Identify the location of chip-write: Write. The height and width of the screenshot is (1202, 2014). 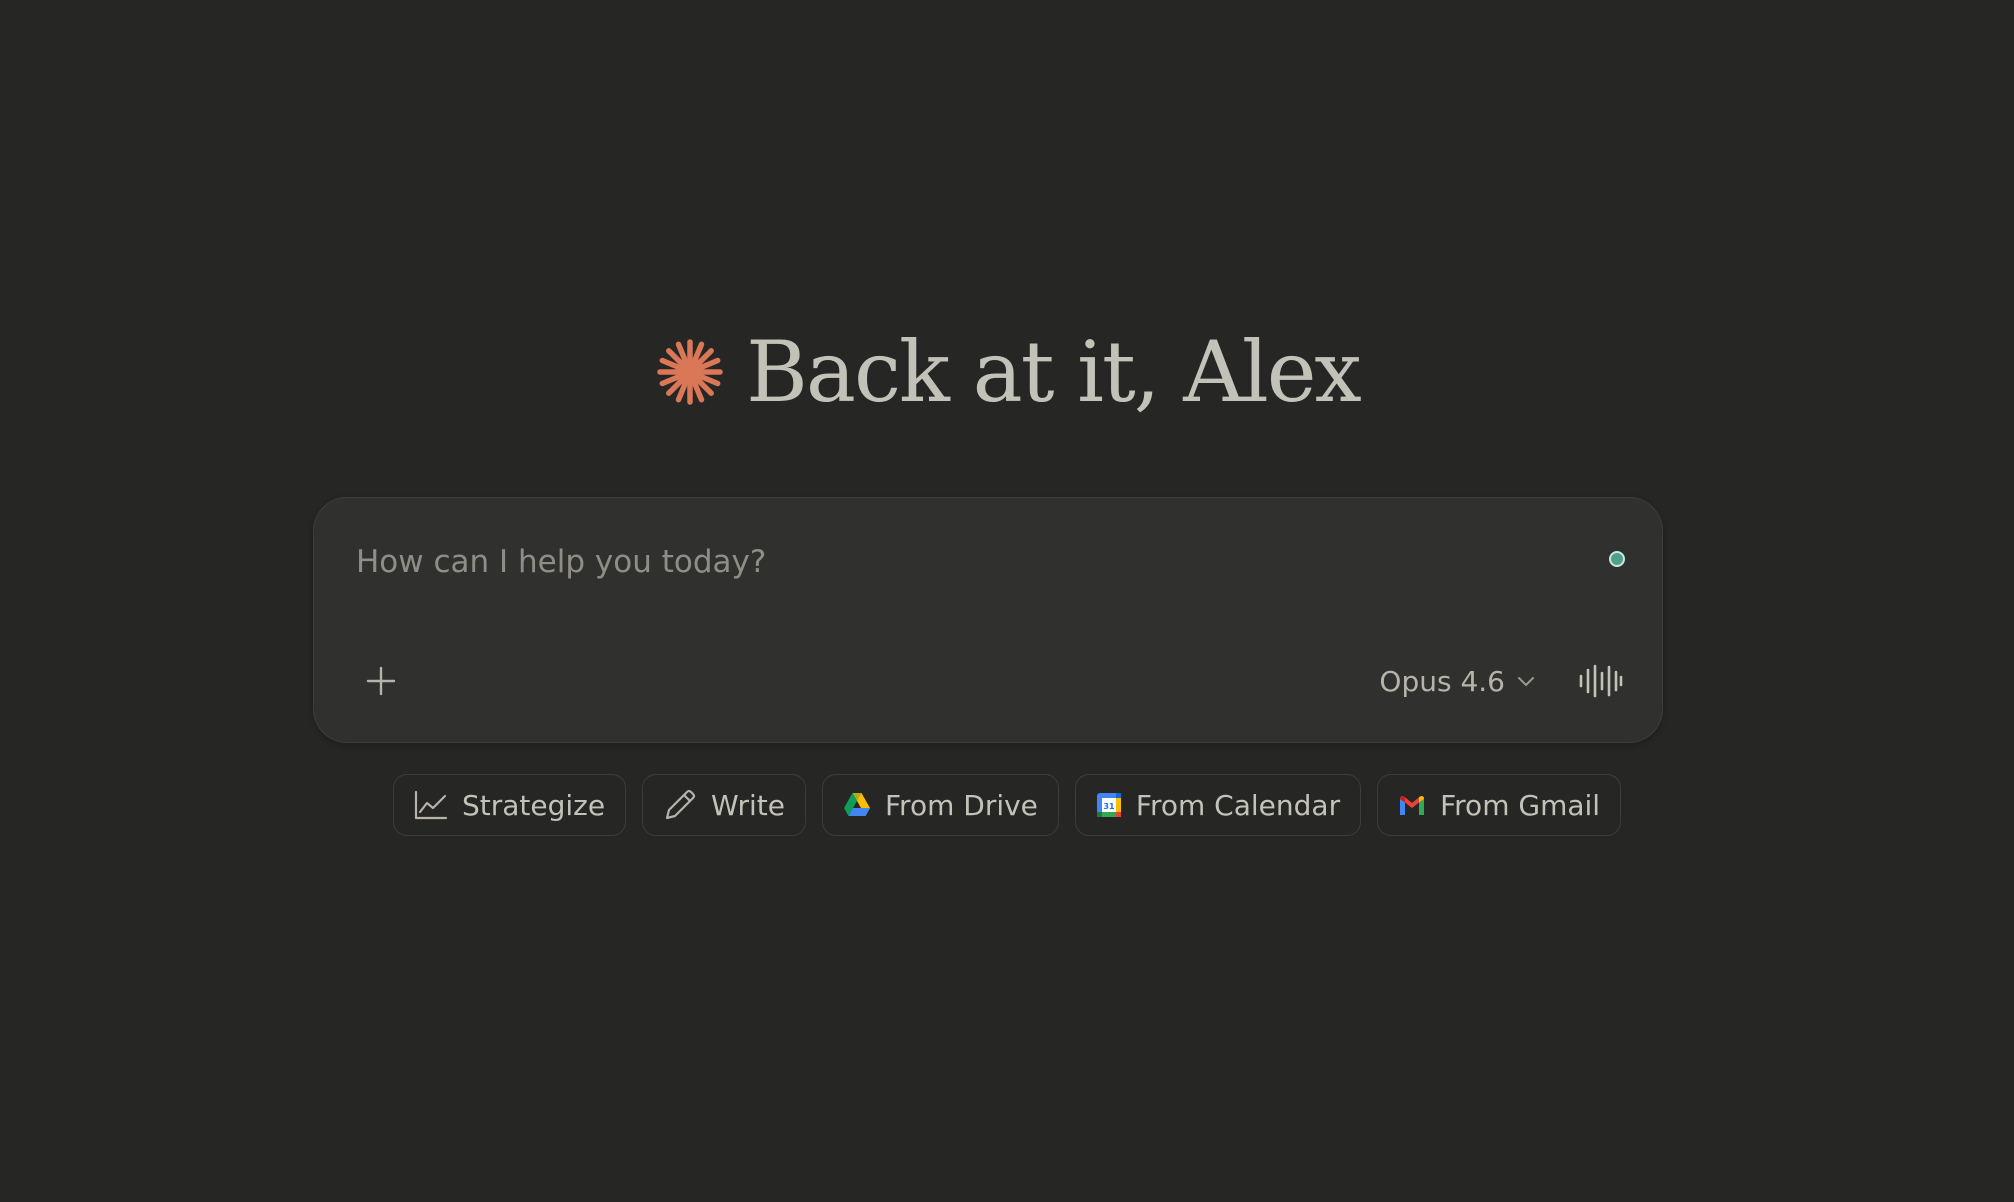
(724, 805).